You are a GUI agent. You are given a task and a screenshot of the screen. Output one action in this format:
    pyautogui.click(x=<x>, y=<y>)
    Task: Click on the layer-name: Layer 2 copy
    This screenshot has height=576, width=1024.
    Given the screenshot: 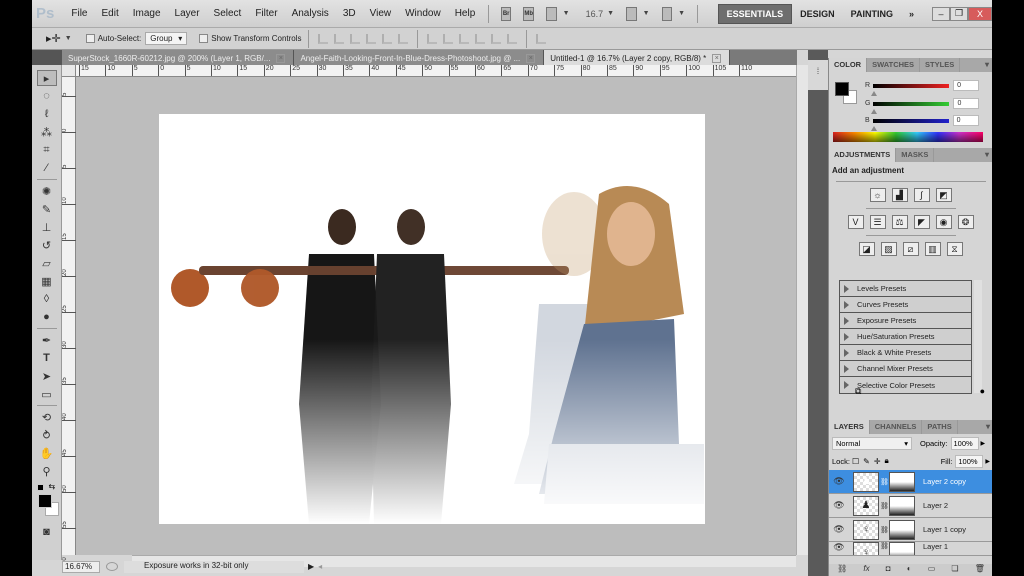 What is the action you would take?
    pyautogui.click(x=944, y=481)
    